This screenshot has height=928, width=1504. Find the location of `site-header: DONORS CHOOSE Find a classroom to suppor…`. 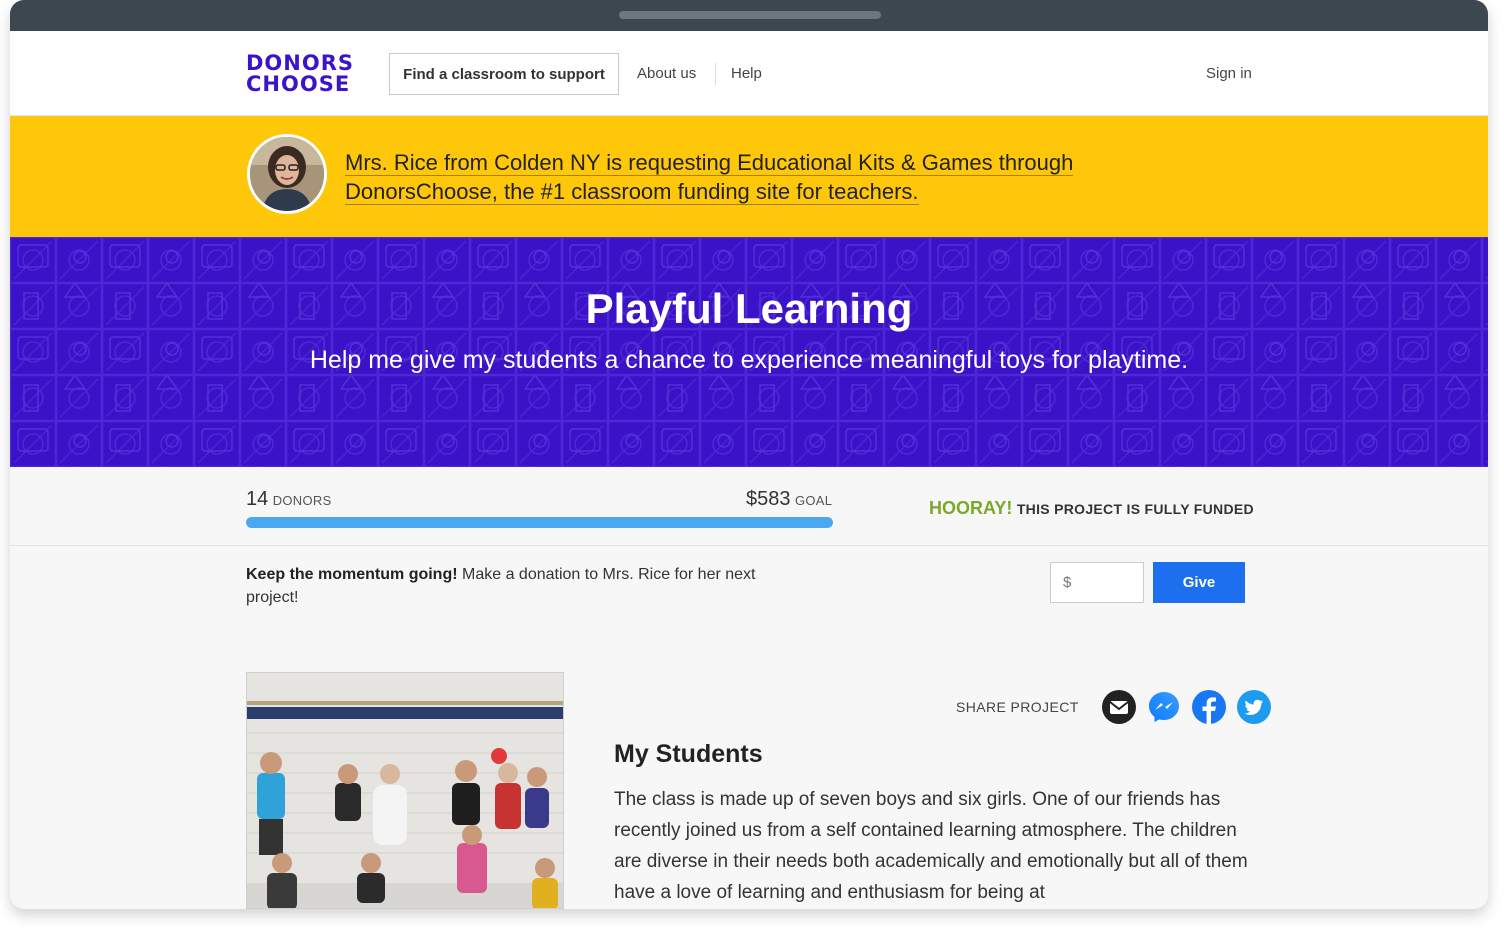

site-header: DONORS CHOOSE Find a classroom to suppor… is located at coordinates (749, 73).